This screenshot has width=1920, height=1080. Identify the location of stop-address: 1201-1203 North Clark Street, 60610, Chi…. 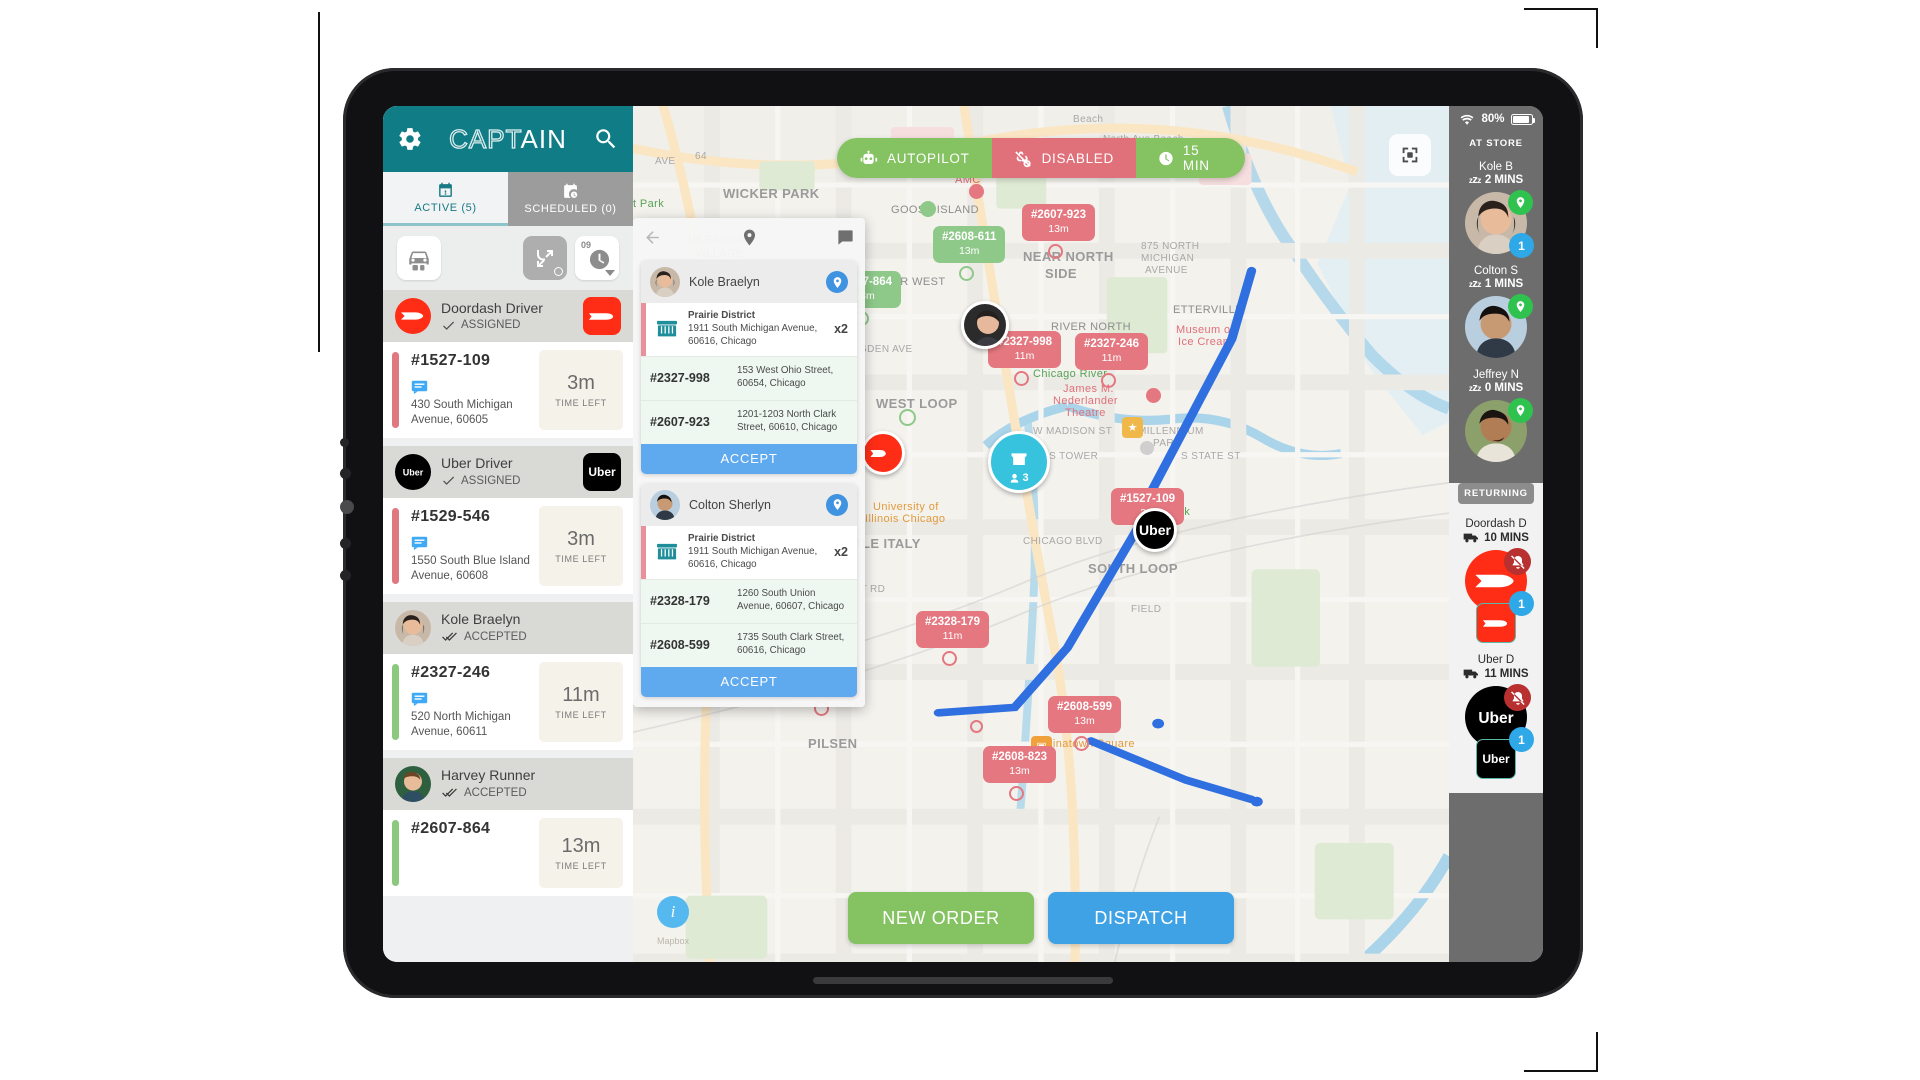
(787, 421).